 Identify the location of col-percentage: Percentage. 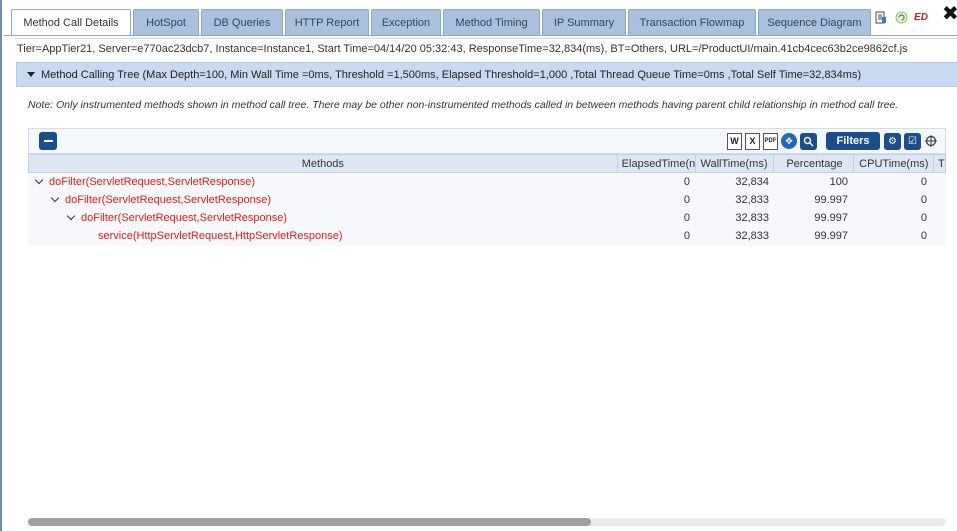
(814, 163).